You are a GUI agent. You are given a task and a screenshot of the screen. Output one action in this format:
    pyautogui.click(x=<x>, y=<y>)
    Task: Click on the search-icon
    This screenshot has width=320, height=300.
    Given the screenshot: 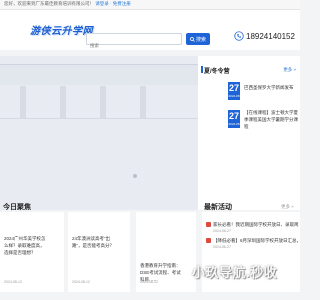 What is the action you would take?
    pyautogui.click(x=192, y=39)
    